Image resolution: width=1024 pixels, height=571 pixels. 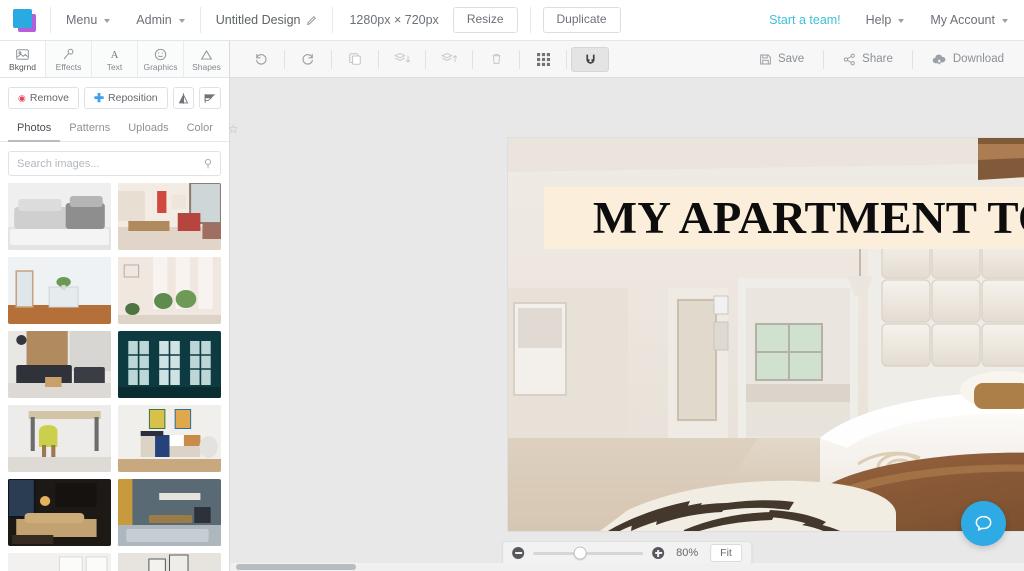 What do you see at coordinates (805, 20) in the screenshot?
I see `start-a-team-link: Start a team!` at bounding box center [805, 20].